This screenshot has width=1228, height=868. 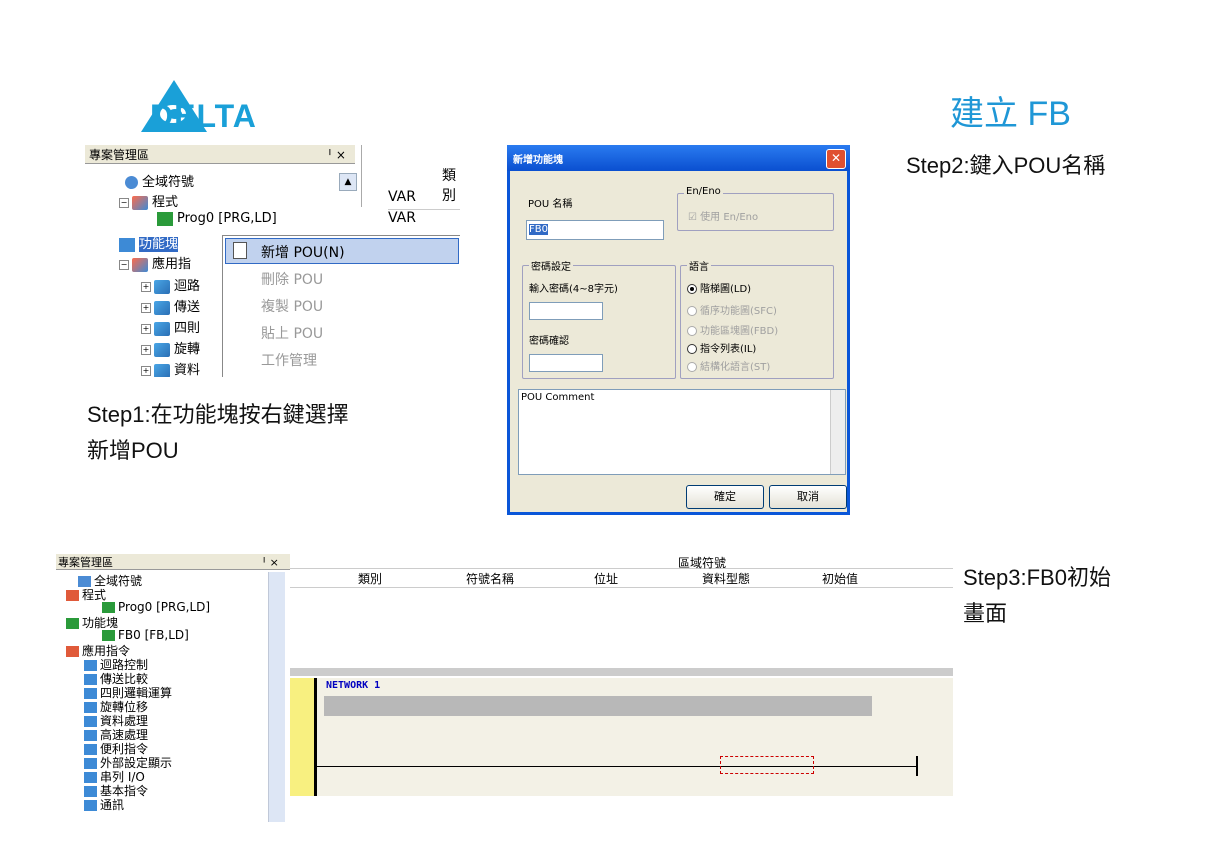 What do you see at coordinates (719, 287) in the screenshot?
I see `lang-ld: 階梯圖(LD)` at bounding box center [719, 287].